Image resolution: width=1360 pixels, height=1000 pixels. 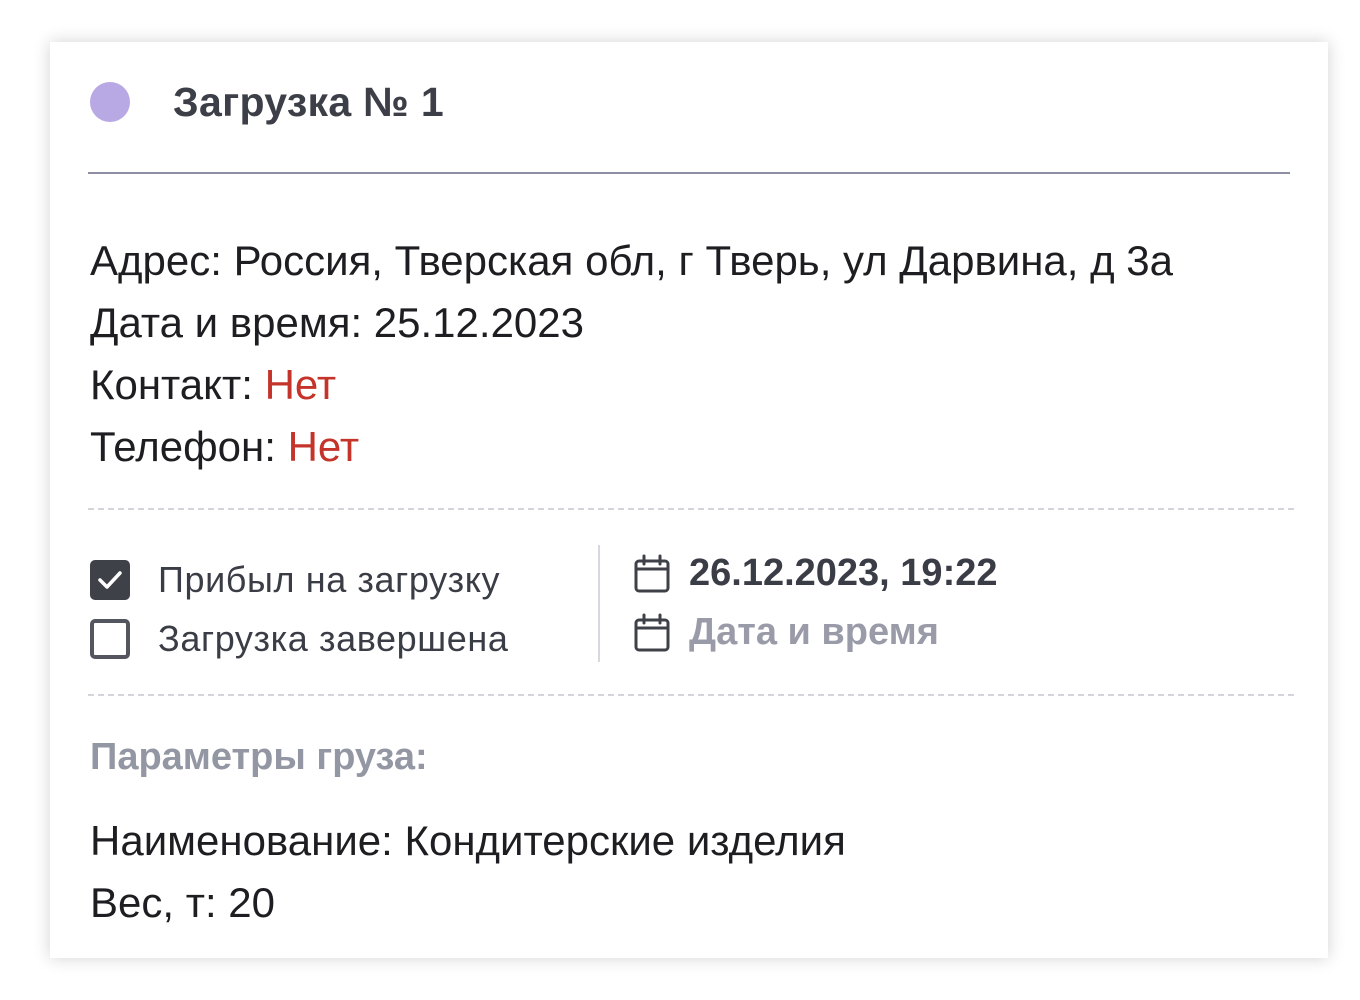 I want to click on card-header: Загрузка № 1, so click(x=267, y=102).